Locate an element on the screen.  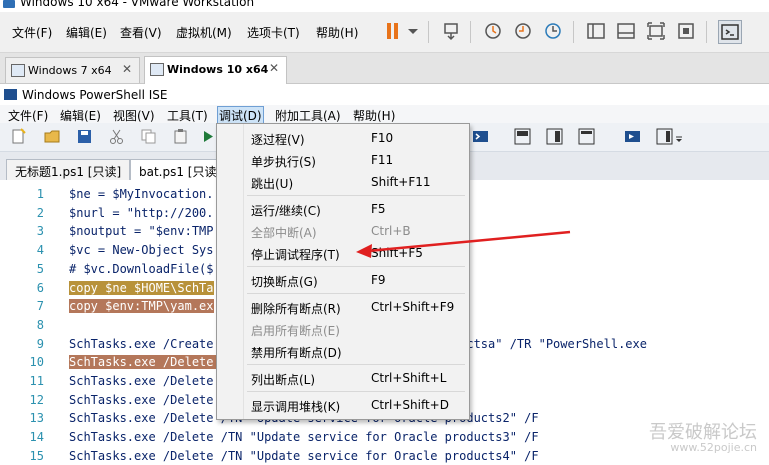
vm-menu-edit: 编辑(E) is located at coordinates (86, 32).